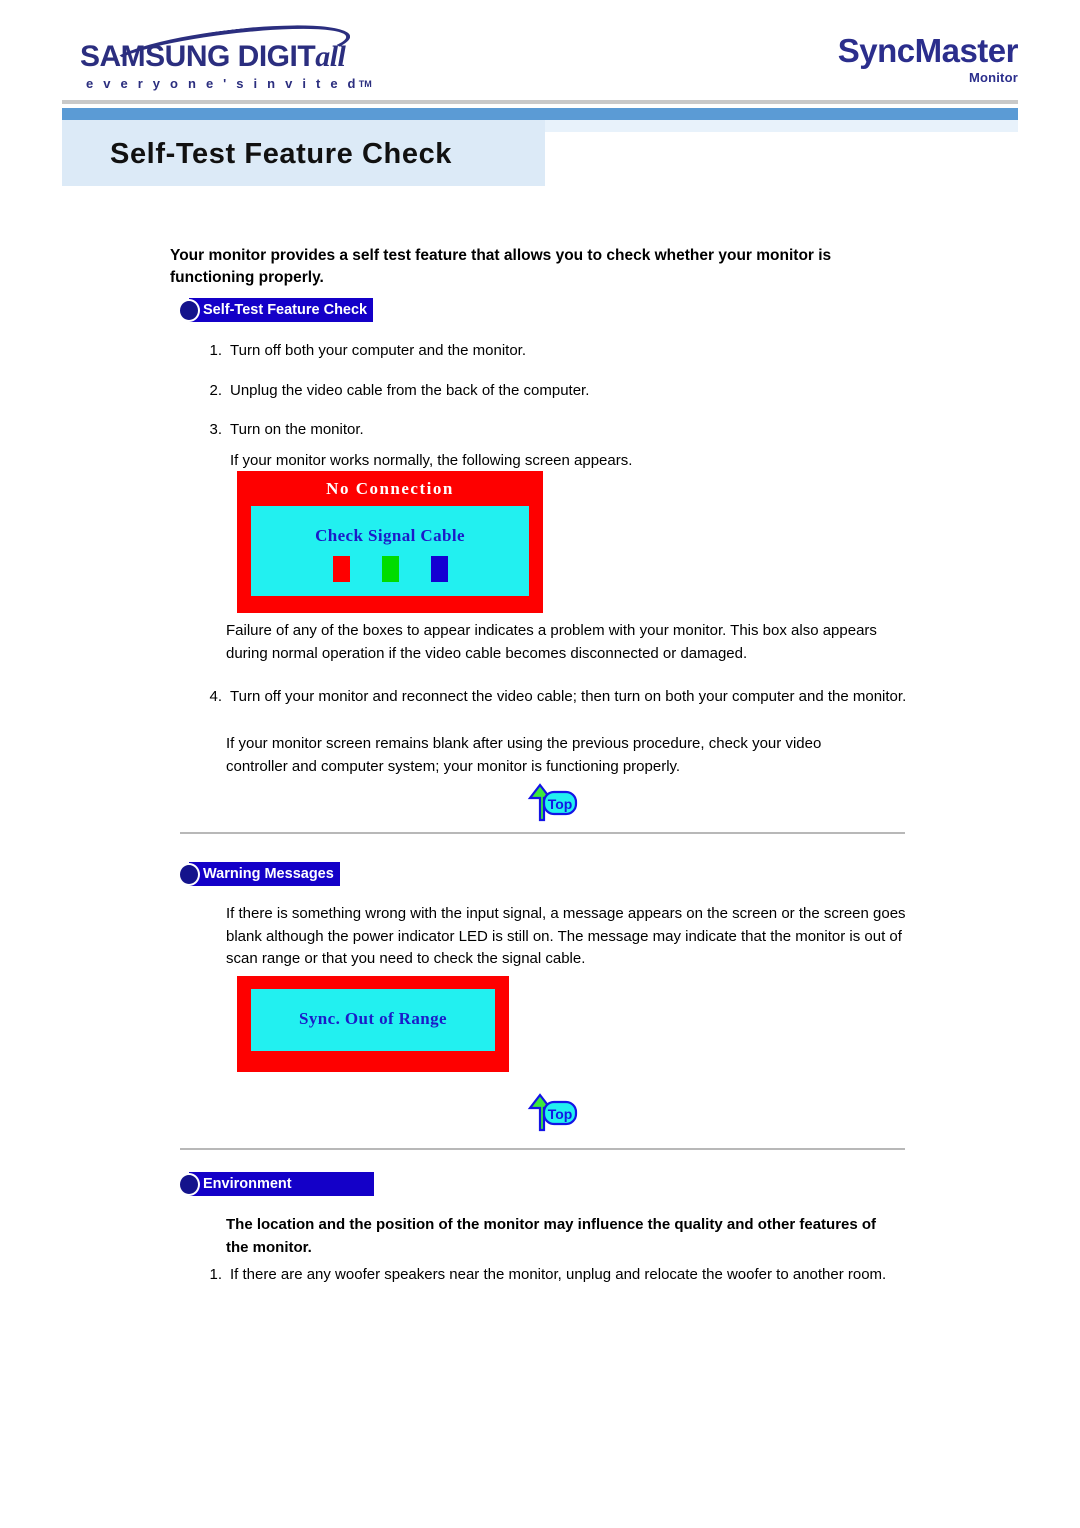 The height and width of the screenshot is (1528, 1080). What do you see at coordinates (993, 77) in the screenshot?
I see `syncmaster-subtitle: Monitor` at bounding box center [993, 77].